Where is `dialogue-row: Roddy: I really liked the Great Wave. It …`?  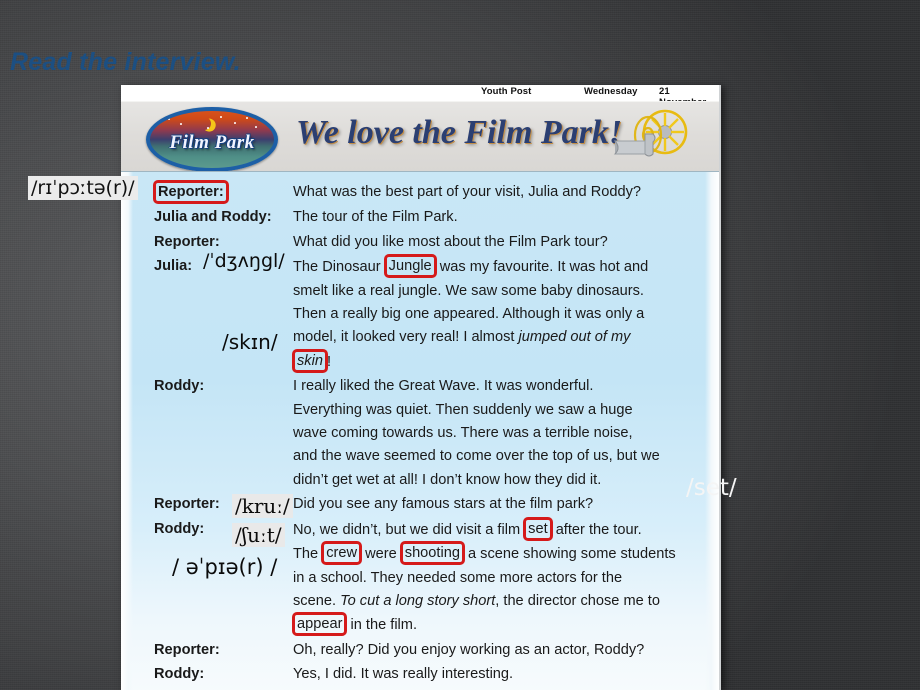 dialogue-row: Roddy: I really liked the Great Wave. It … is located at coordinates (426, 434).